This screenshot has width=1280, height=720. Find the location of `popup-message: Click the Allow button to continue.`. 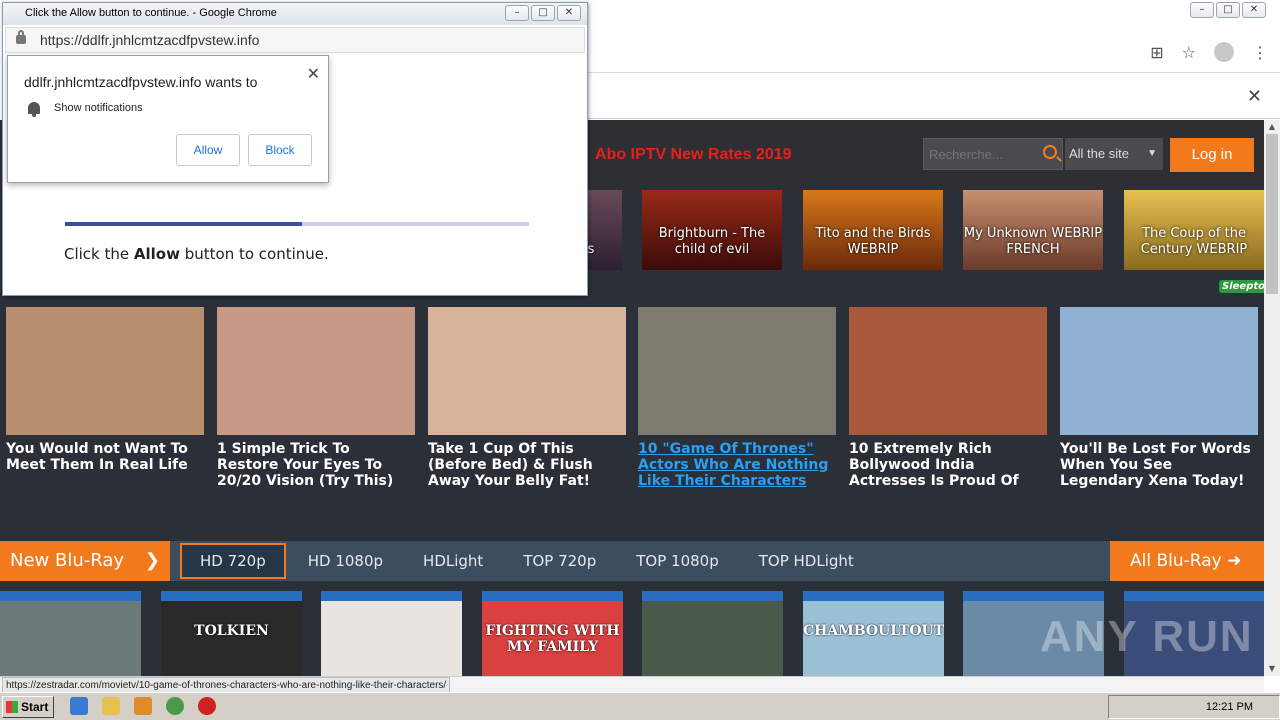

popup-message: Click the Allow button to continue. is located at coordinates (196, 254).